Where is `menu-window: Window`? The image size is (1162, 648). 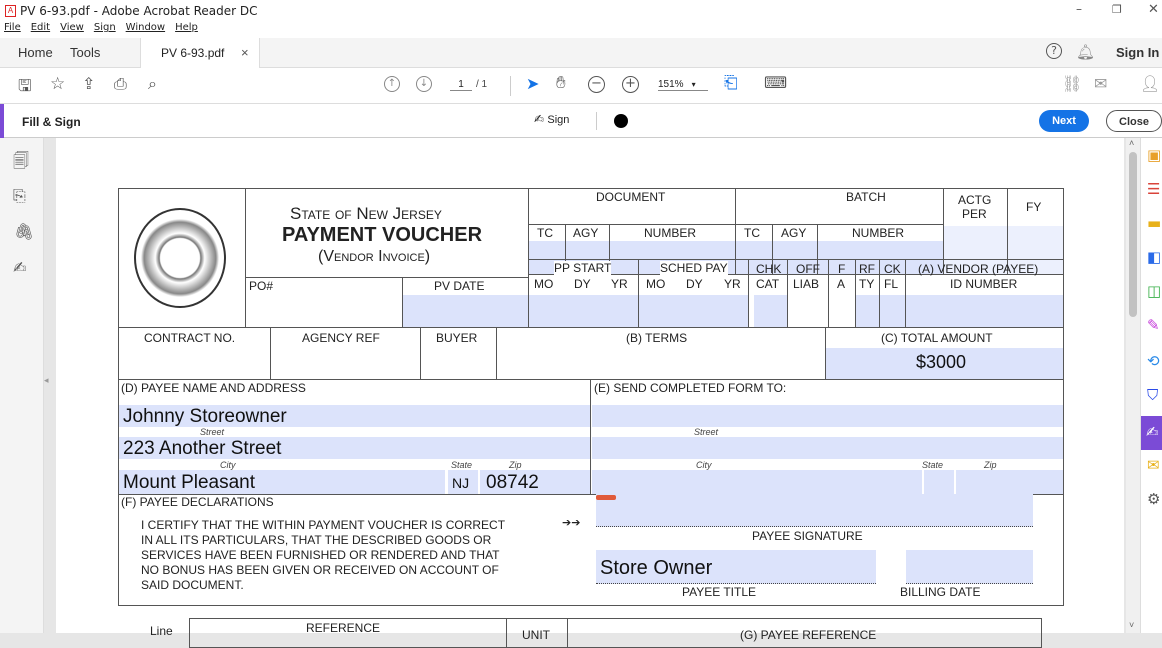
menu-window: Window is located at coordinates (145, 27).